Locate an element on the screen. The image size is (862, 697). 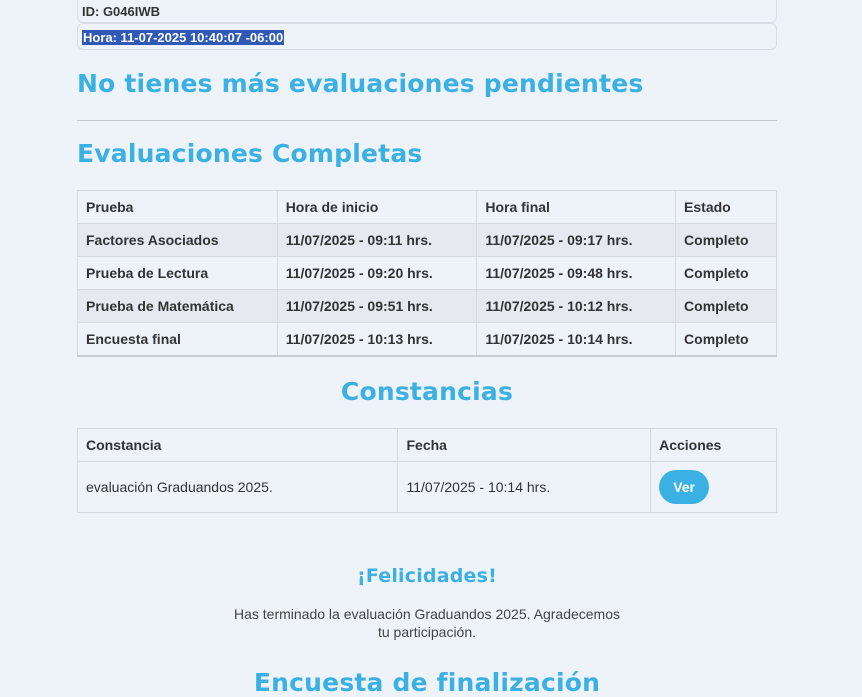
table-header-row: Constancia Fecha Acciones is located at coordinates (426, 445).